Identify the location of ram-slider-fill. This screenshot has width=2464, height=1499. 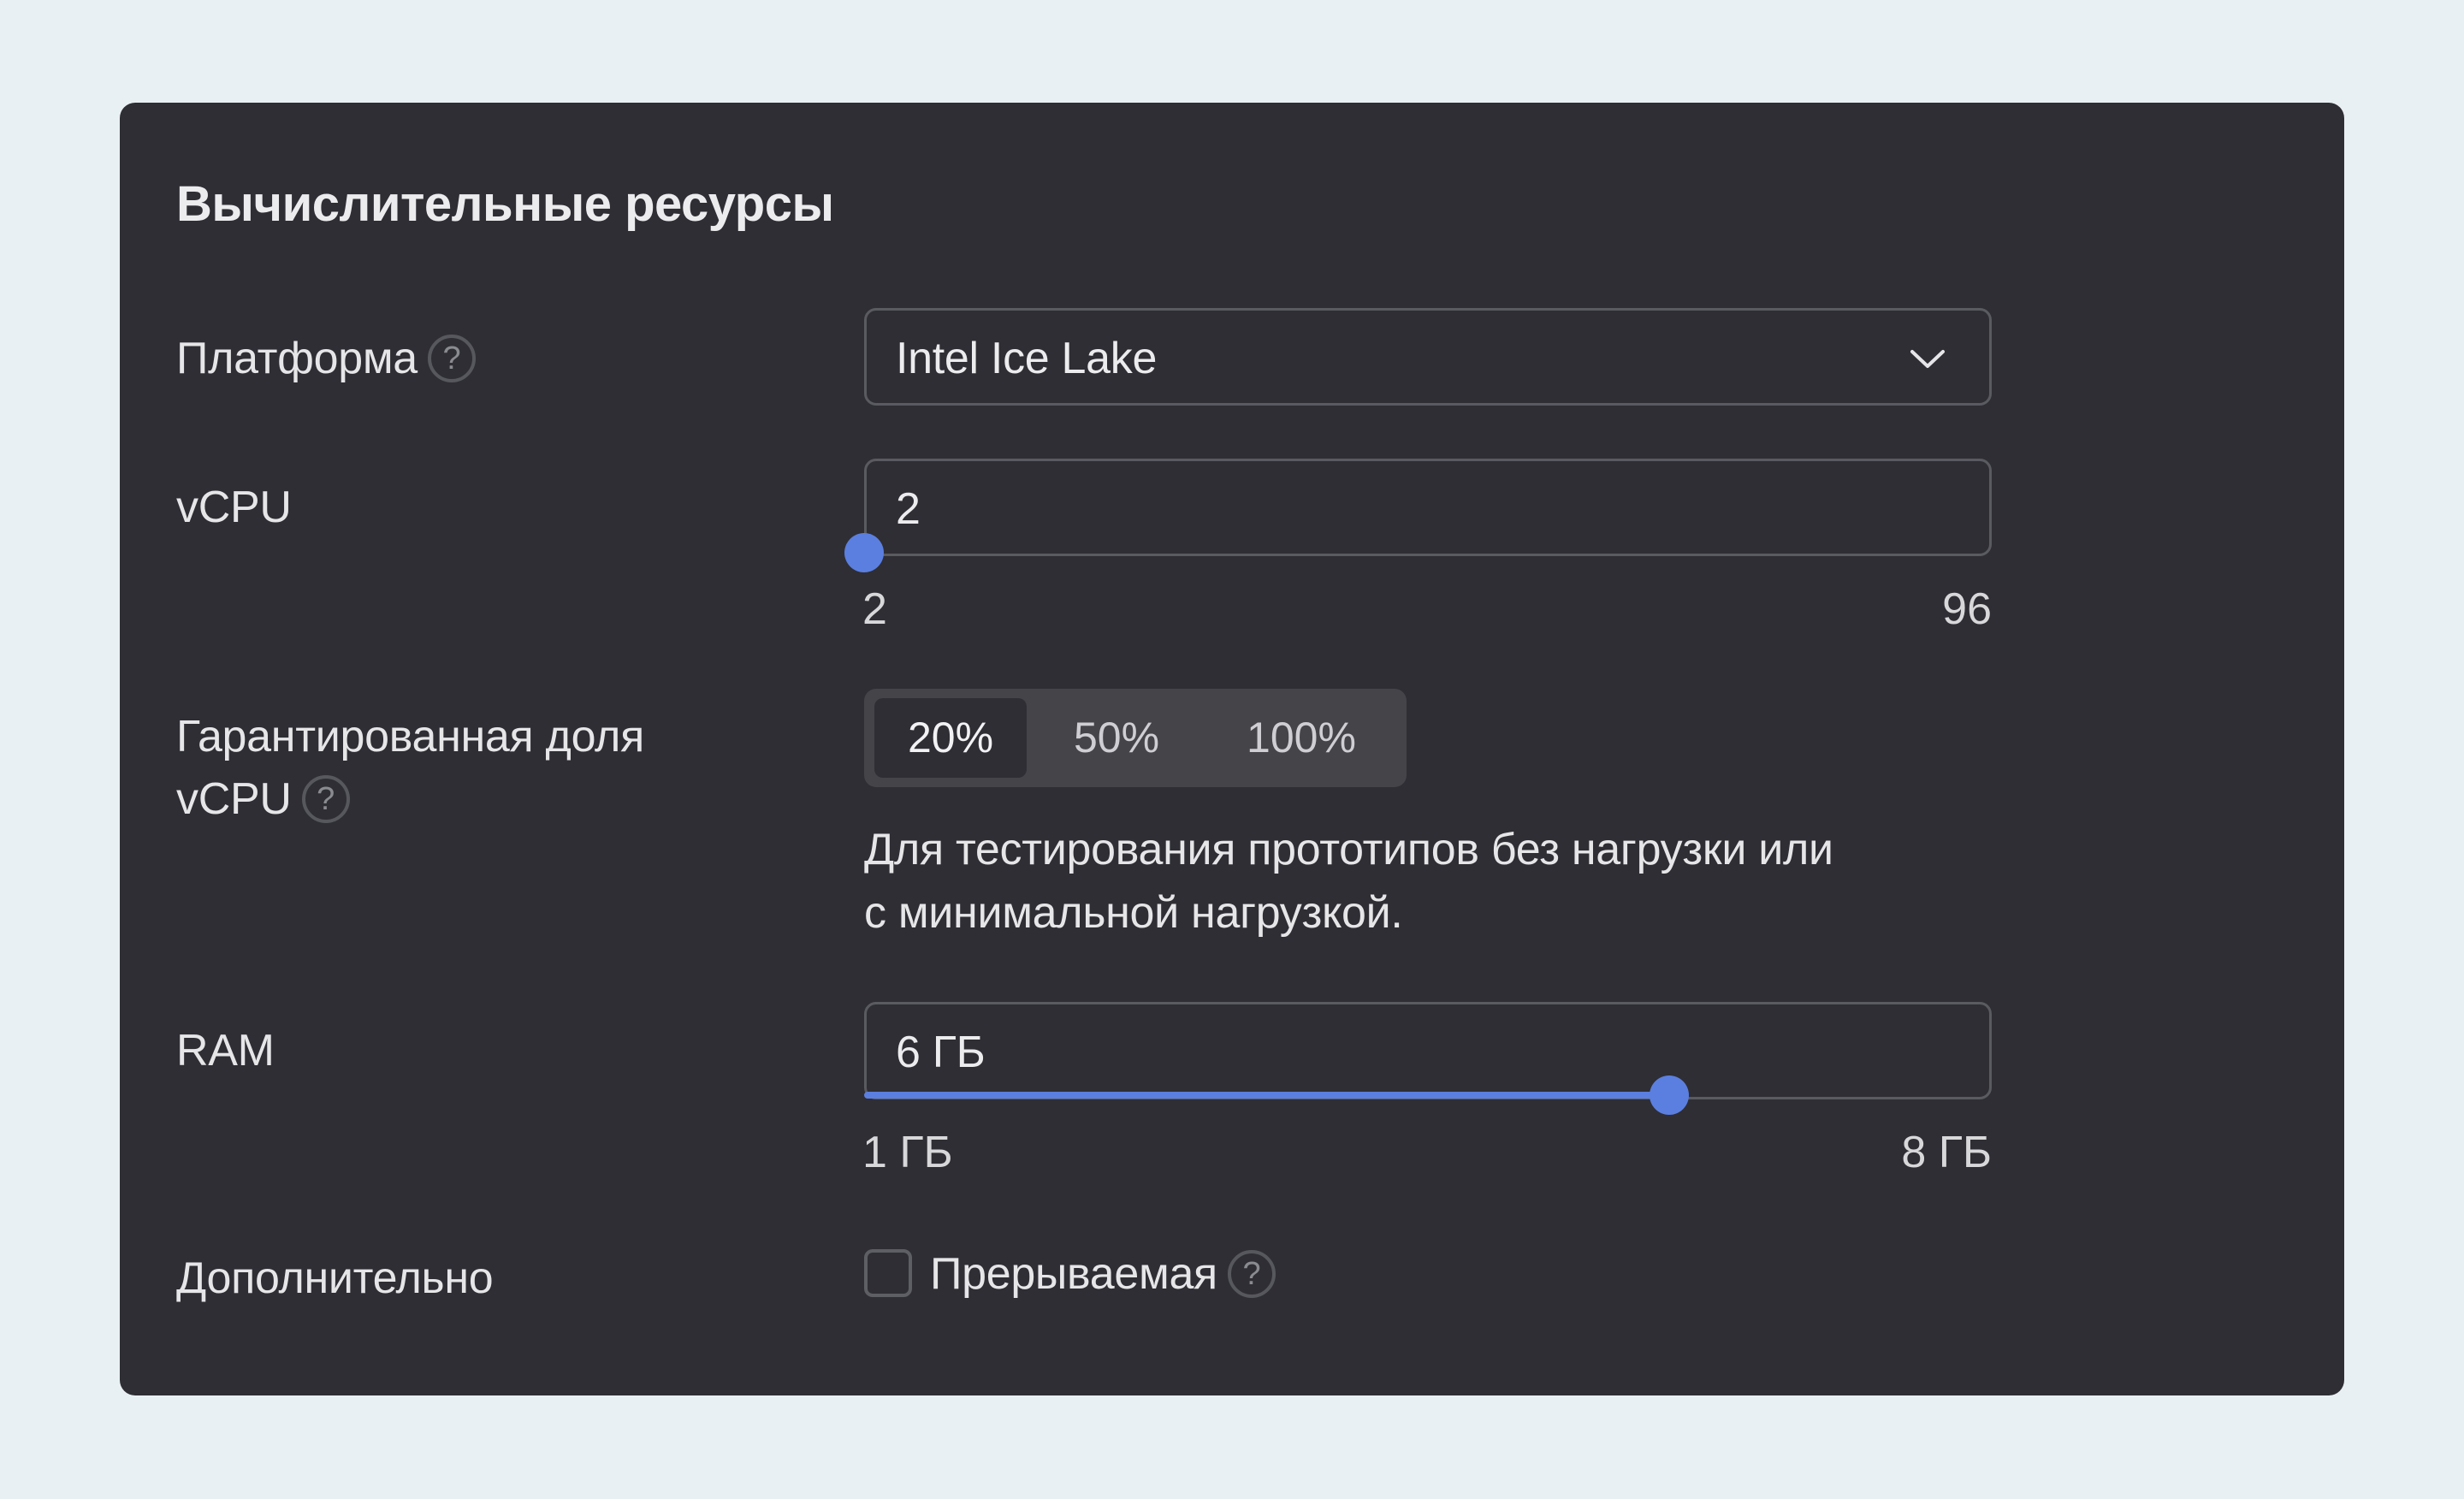
(1267, 1095).